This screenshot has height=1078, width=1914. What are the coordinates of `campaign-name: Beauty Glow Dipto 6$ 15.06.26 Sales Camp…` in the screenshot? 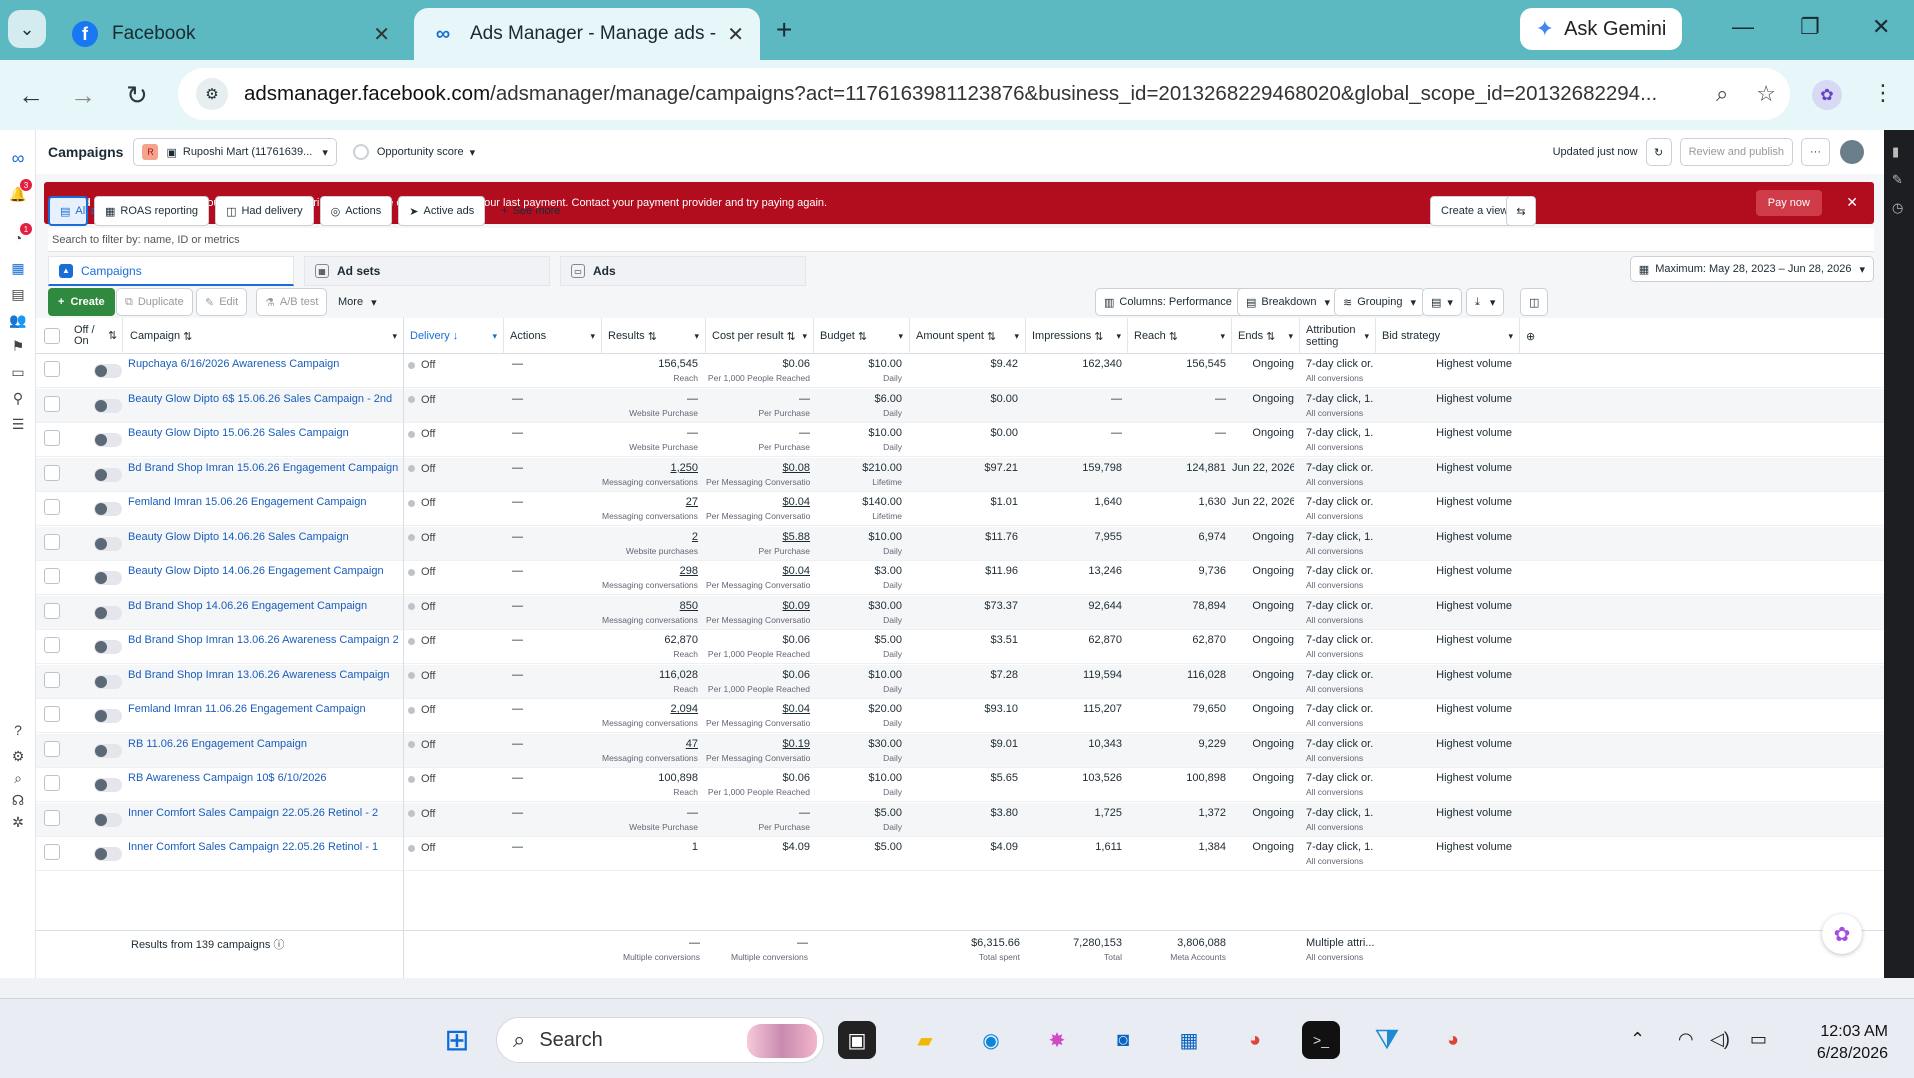 It's located at (263, 399).